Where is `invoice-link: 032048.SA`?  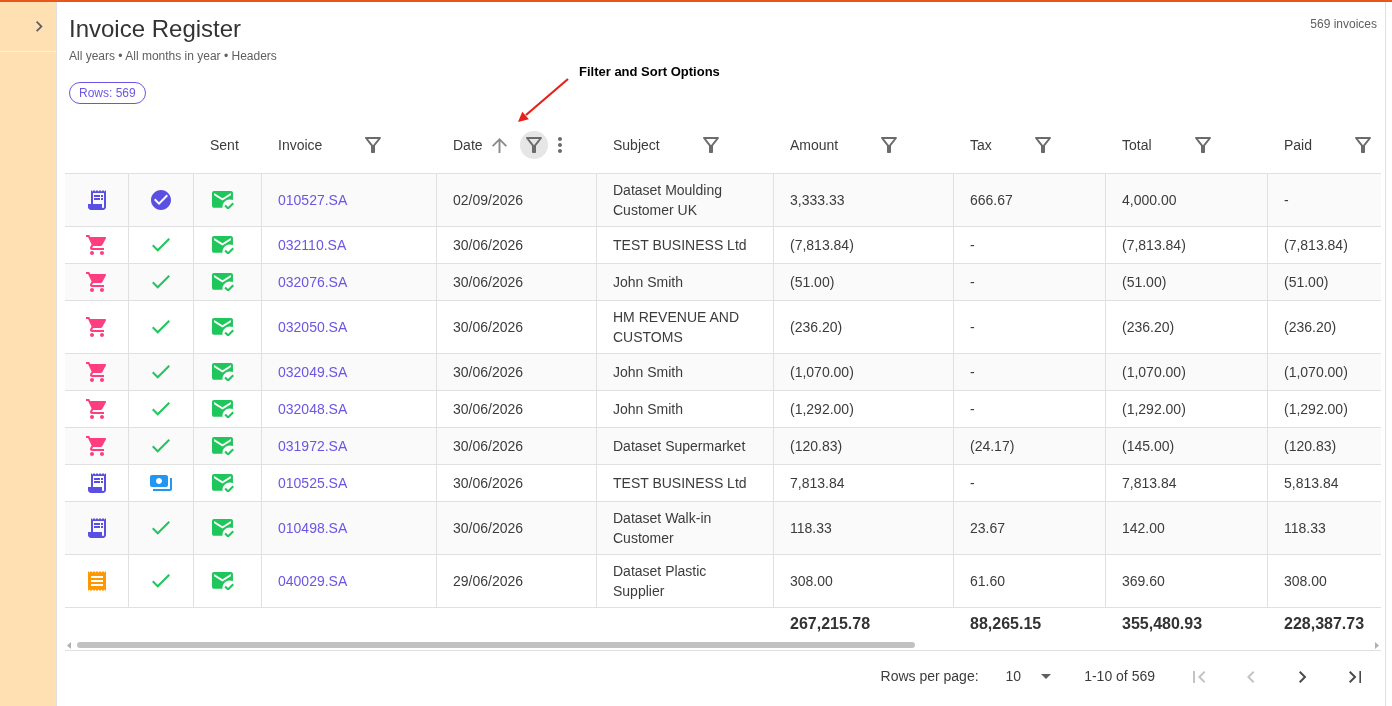 invoice-link: 032048.SA is located at coordinates (313, 409).